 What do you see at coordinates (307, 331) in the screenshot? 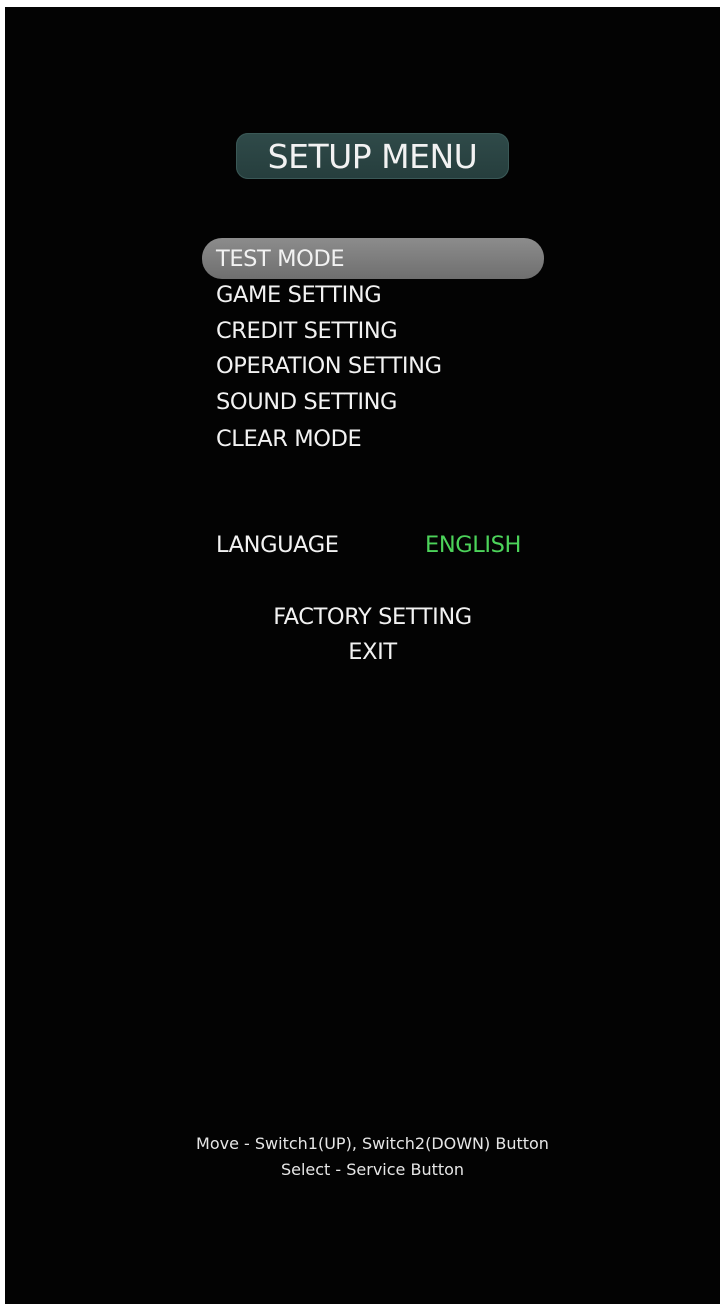
I see `menu-item-credit-setting: CREDIT SETTING` at bounding box center [307, 331].